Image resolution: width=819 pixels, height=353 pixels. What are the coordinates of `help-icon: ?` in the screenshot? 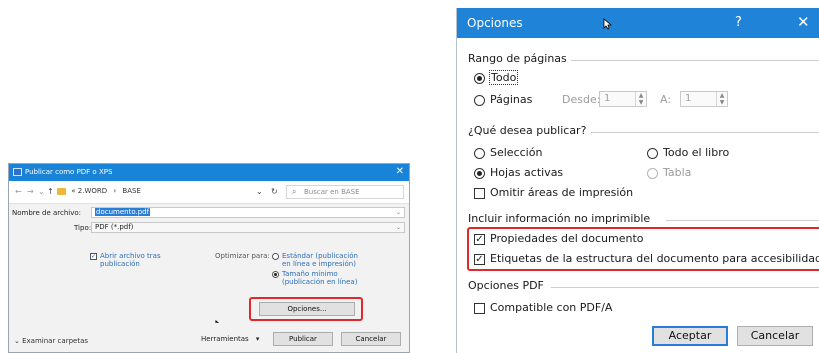 It's located at (738, 22).